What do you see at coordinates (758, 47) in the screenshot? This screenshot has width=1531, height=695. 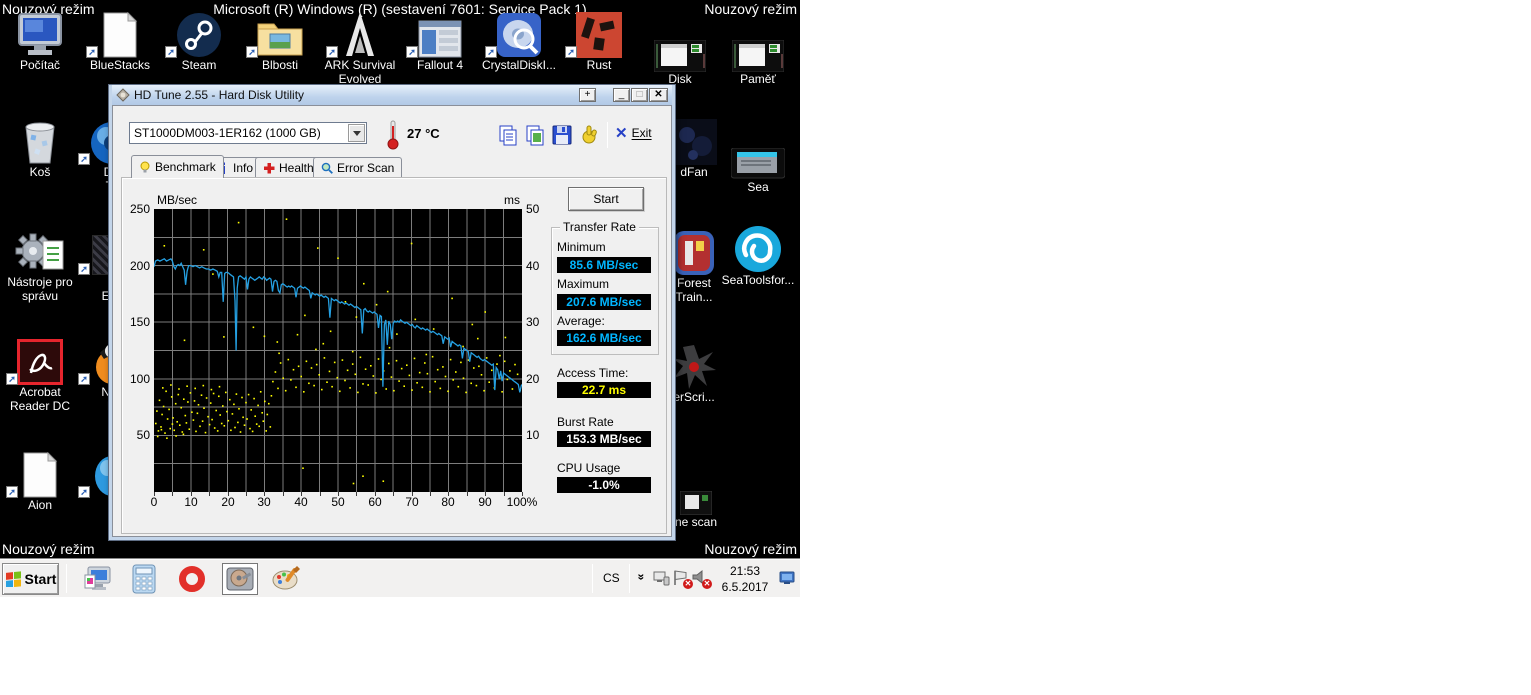 I see `pamet-icon` at bounding box center [758, 47].